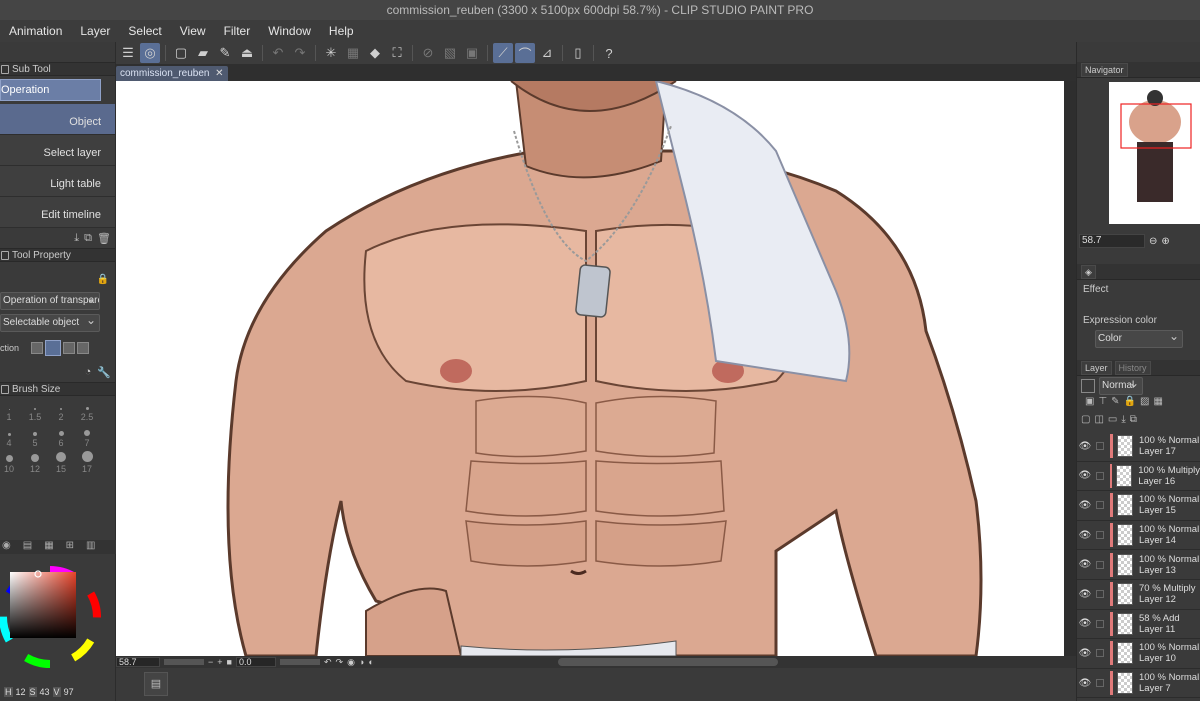 The height and width of the screenshot is (701, 1200). I want to click on save-icon: ✎, so click(225, 53).